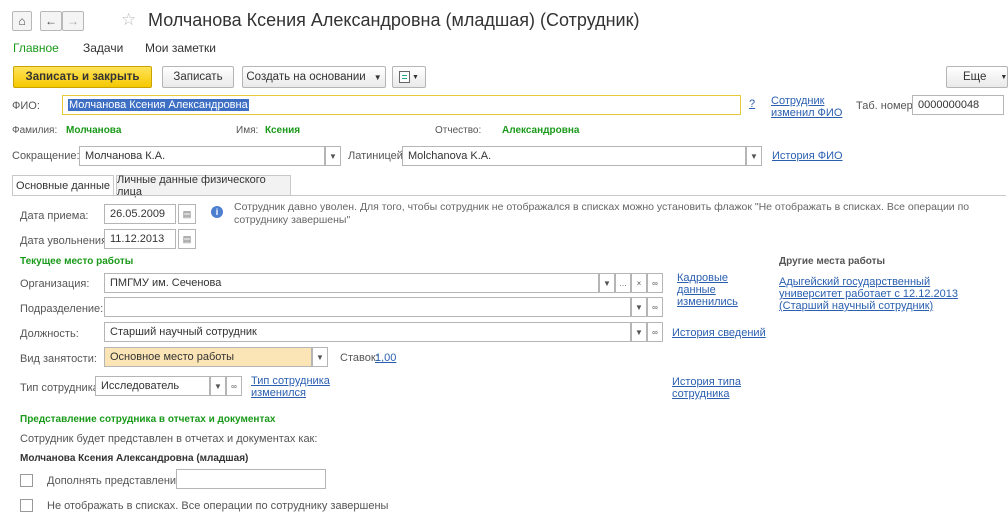 Image resolution: width=1008 pixels, height=521 pixels. Describe the element at coordinates (82, 77) in the screenshot. I see `save-close-button: Записать и закрыть` at that location.